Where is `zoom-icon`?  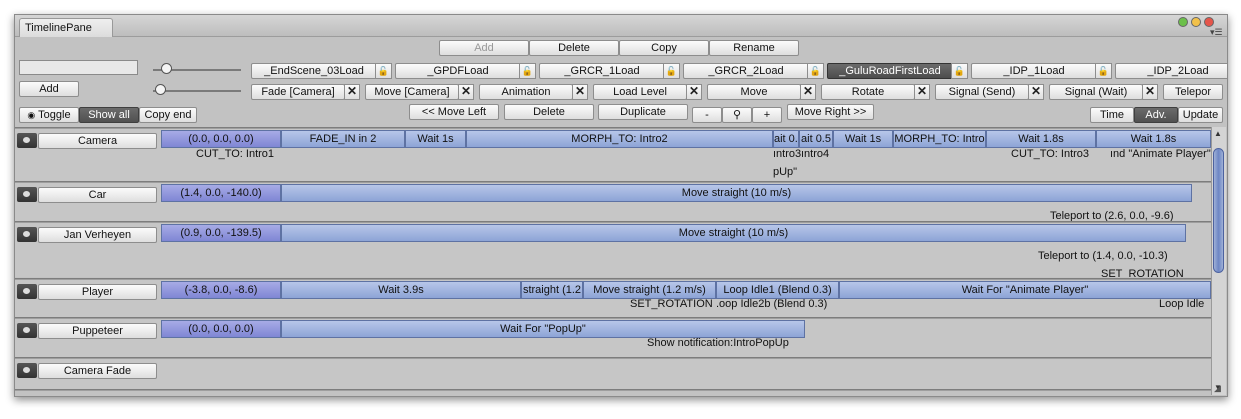 zoom-icon is located at coordinates (1196, 22).